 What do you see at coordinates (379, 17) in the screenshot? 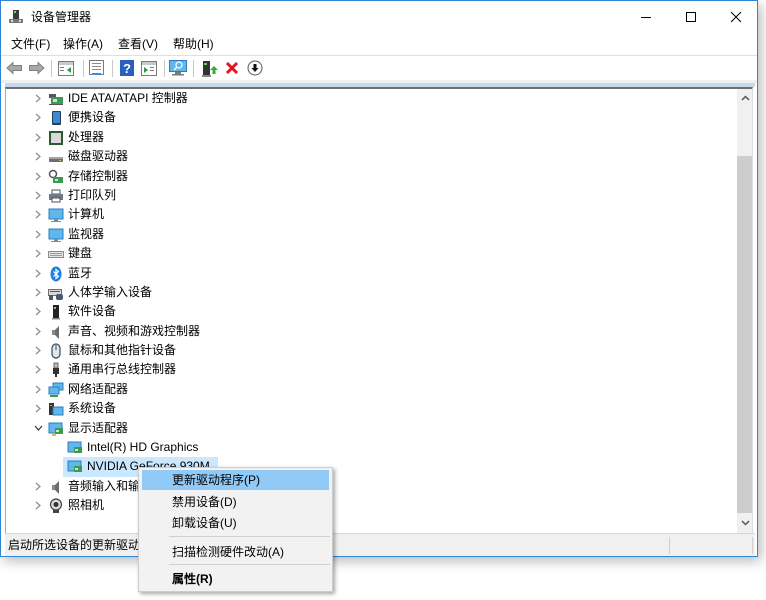
I see `title-bar: 设备管理器` at bounding box center [379, 17].